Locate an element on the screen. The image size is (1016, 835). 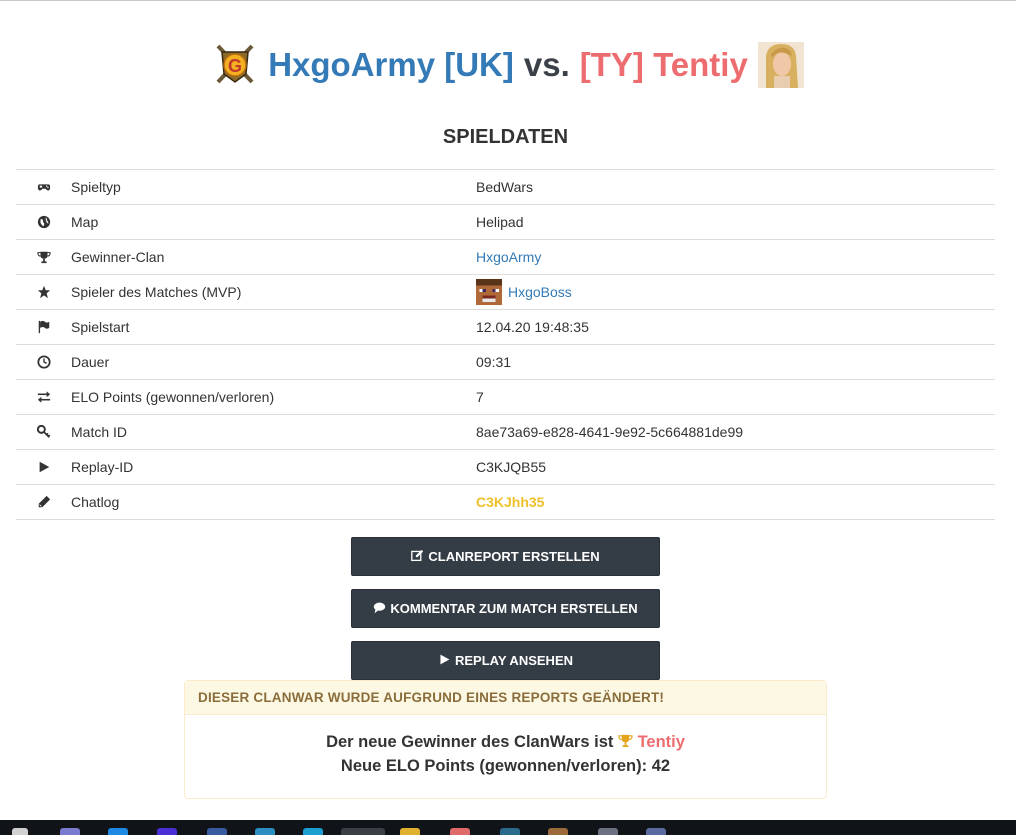
row-value: 09:31 is located at coordinates (494, 362).